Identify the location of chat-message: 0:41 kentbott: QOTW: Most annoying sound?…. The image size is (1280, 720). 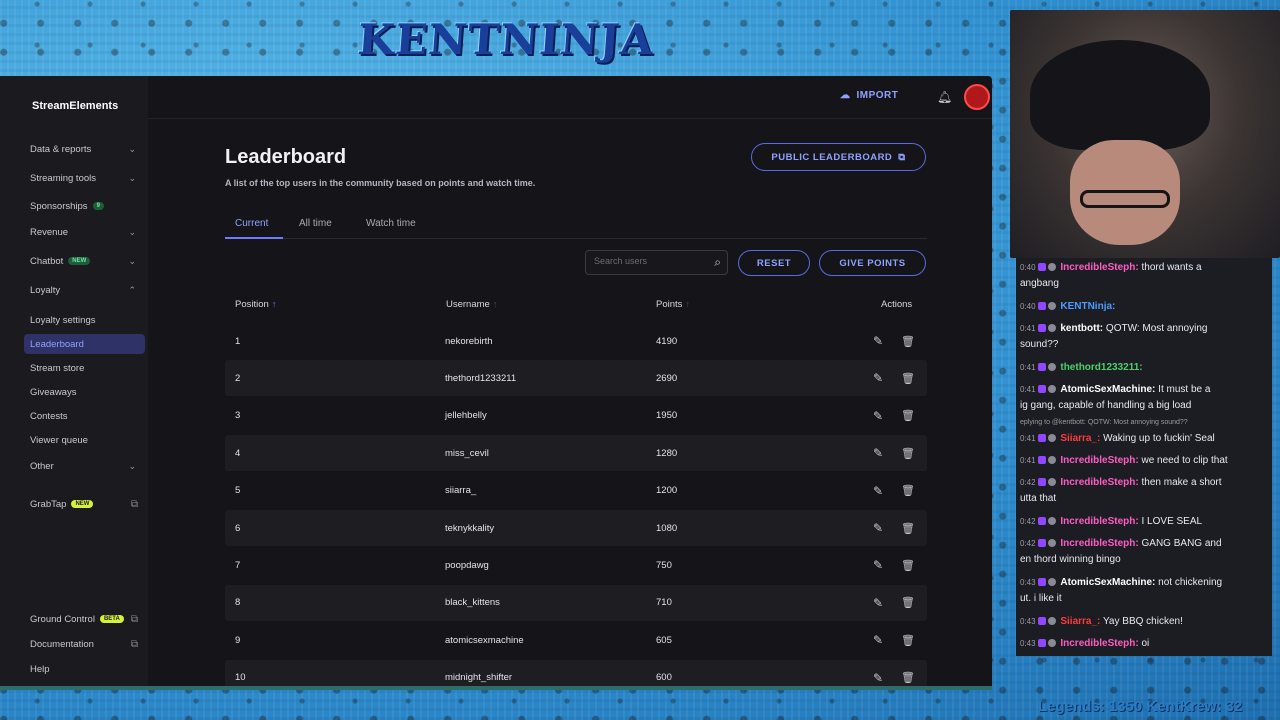
(1144, 337).